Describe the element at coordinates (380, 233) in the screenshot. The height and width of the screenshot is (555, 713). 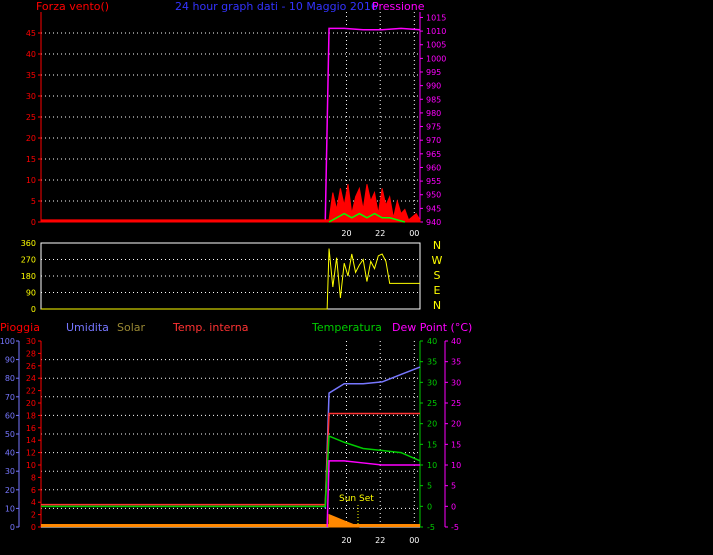
I see `chart1-x-tick-label-1: 22` at that location.